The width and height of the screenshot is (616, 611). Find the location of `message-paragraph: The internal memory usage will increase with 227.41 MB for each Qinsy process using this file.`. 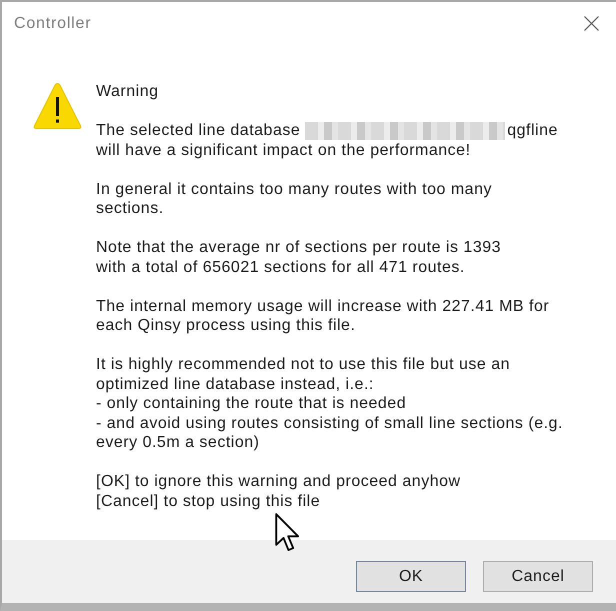

message-paragraph: The internal memory usage will increase with 227.41 MB for each Qinsy process using this file. is located at coordinates (323, 316).